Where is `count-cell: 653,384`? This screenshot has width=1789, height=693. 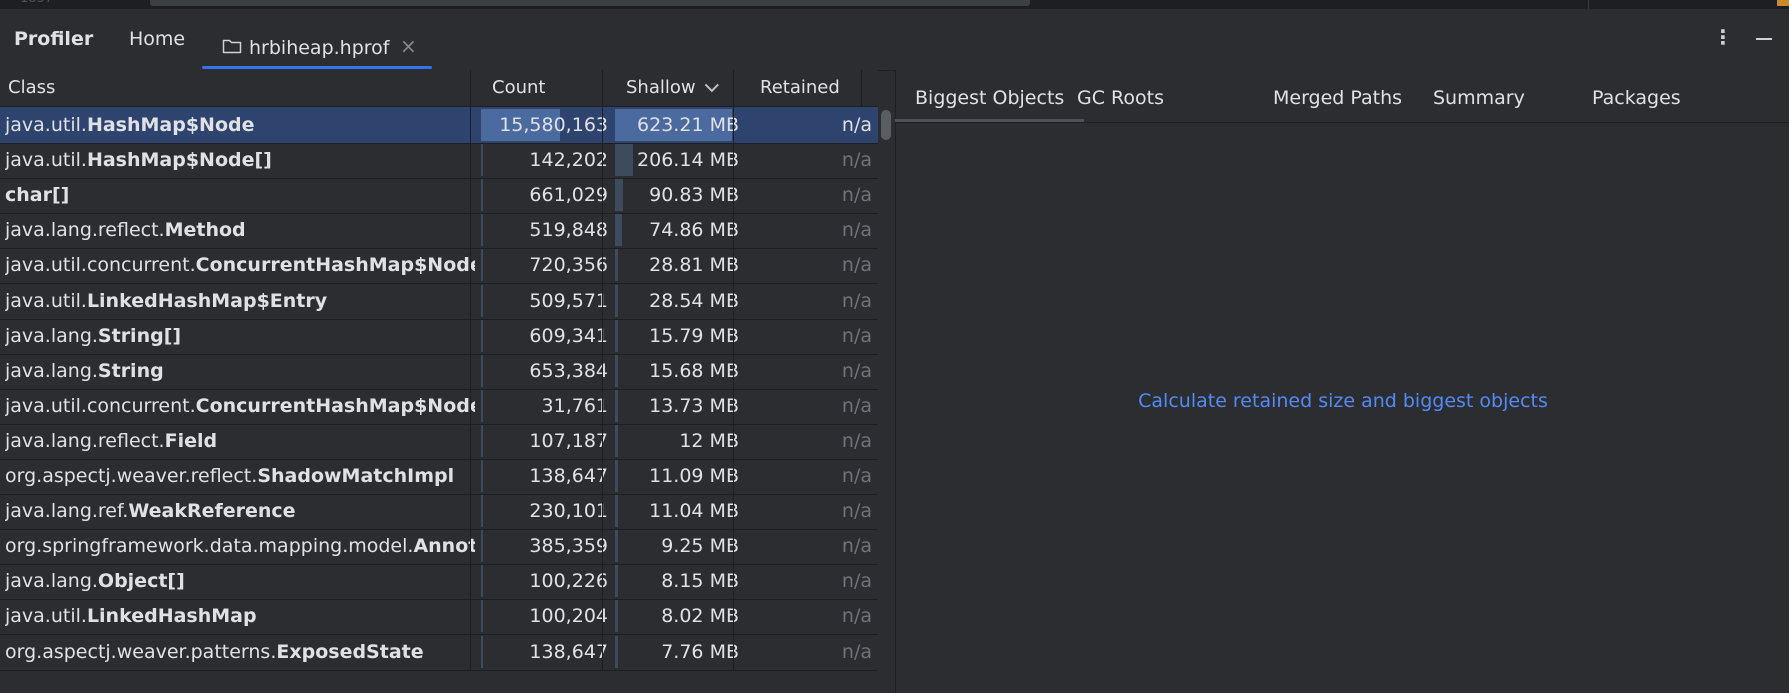
count-cell: 653,384 is located at coordinates (568, 370).